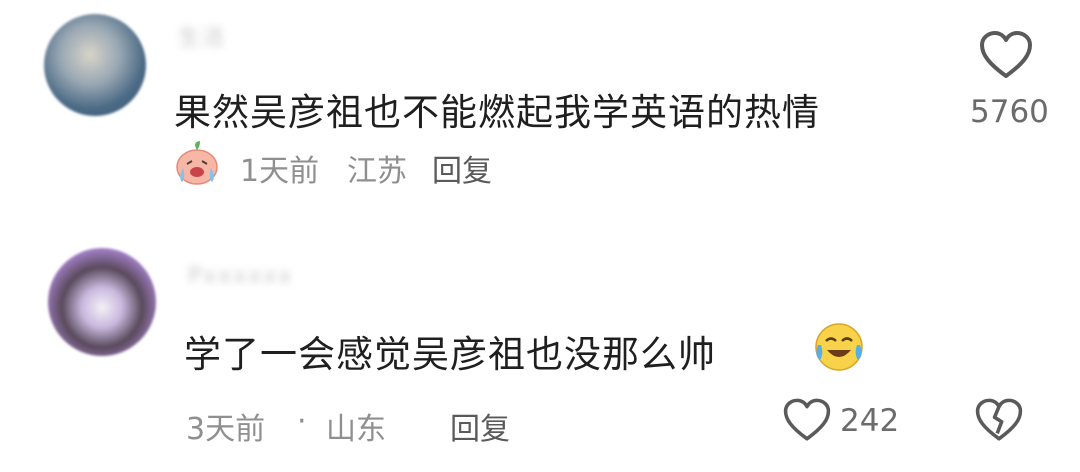  What do you see at coordinates (356, 429) in the screenshot?
I see `comment-location: 山东` at bounding box center [356, 429].